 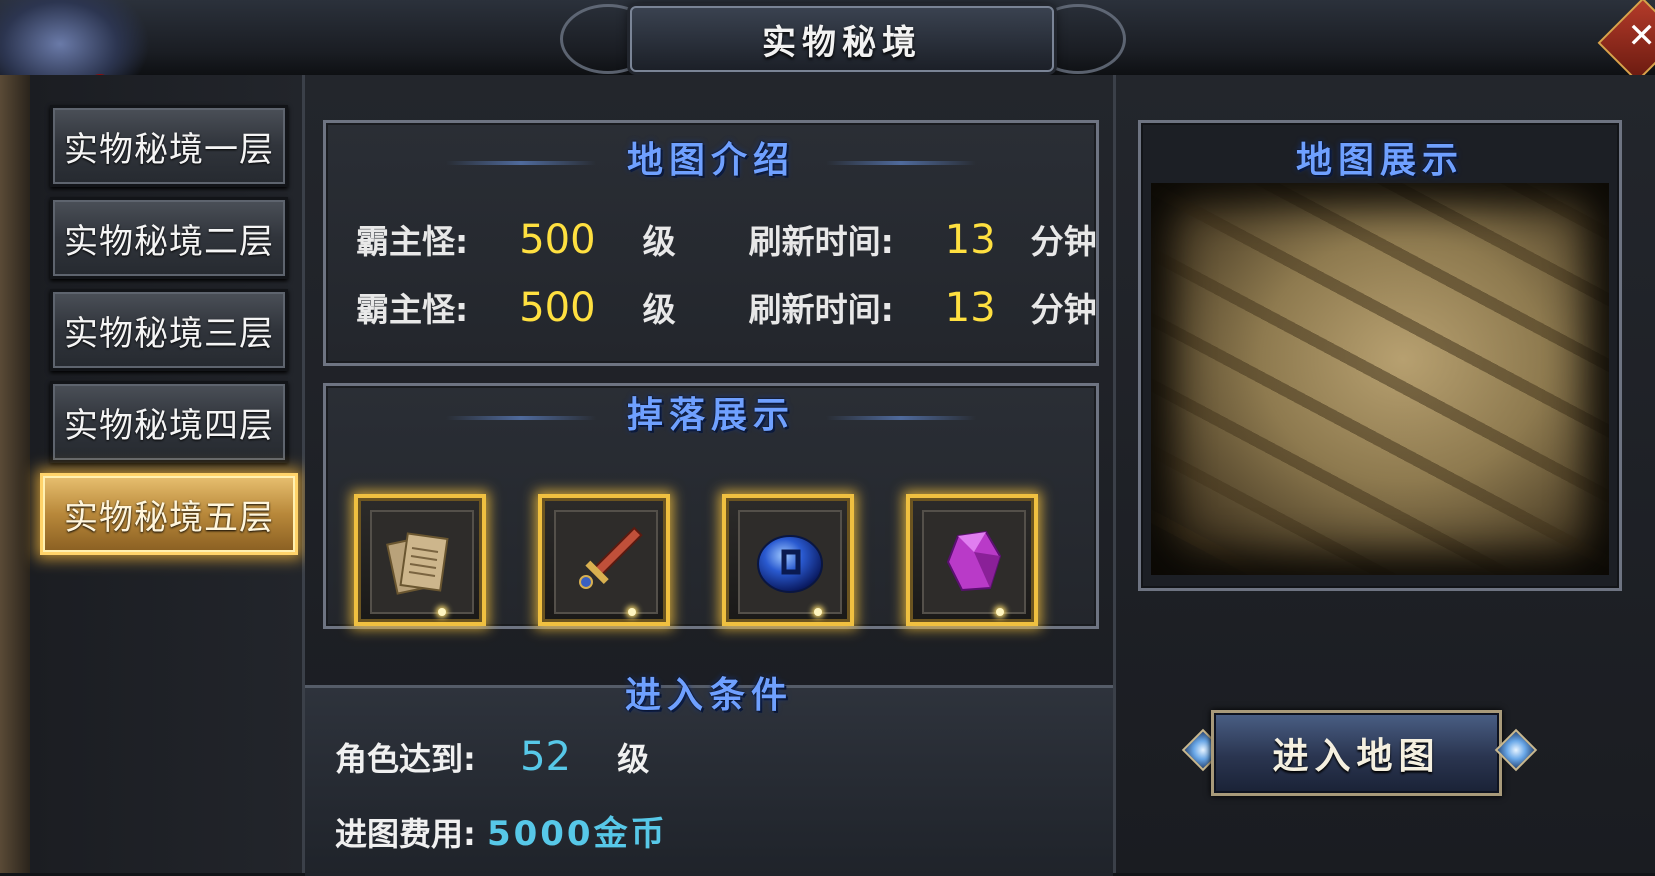 What do you see at coordinates (709, 775) in the screenshot?
I see `entry-conditions-panel: 进入条件 角色达到: 52 级 进图费用: 5000金币` at bounding box center [709, 775].